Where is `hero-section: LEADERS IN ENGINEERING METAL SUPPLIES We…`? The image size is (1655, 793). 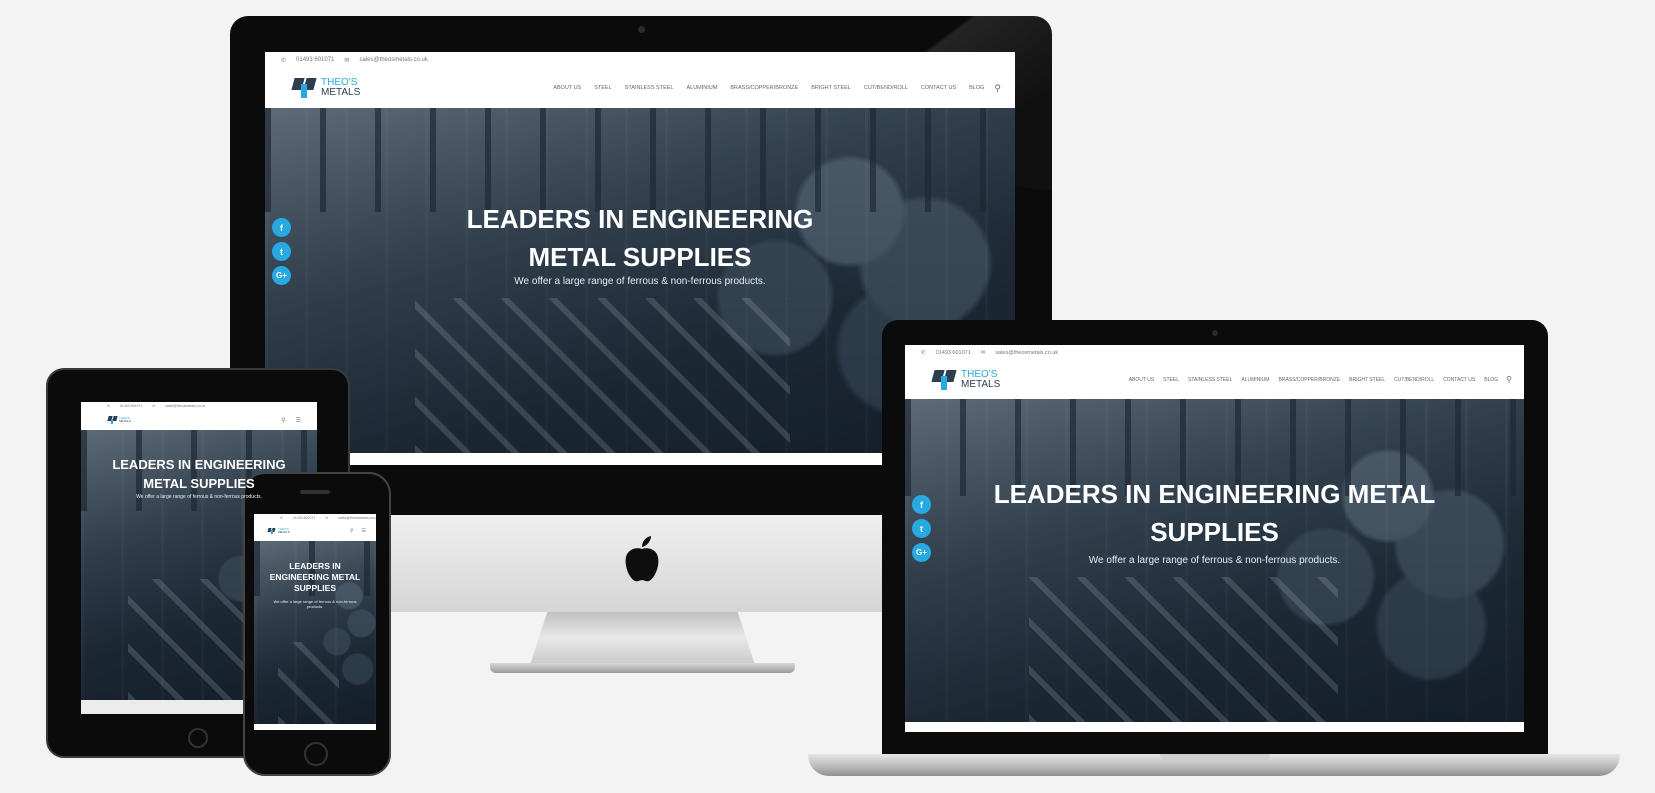
hero-section: LEADERS IN ENGINEERING METAL SUPPLIES We… is located at coordinates (315, 632).